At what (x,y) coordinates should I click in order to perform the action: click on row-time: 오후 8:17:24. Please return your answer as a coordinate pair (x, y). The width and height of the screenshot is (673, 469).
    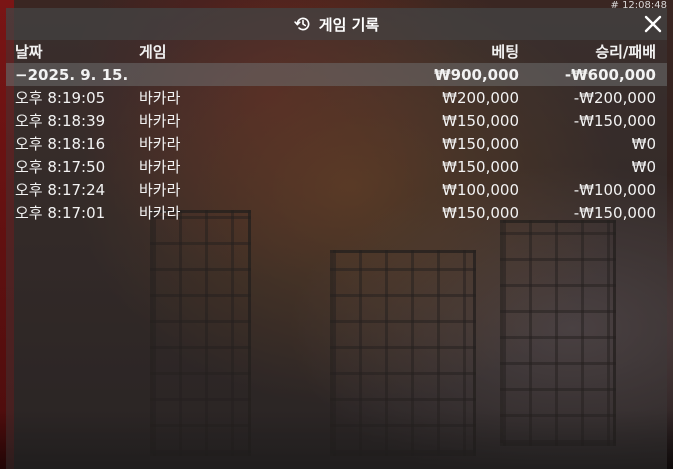
    Looking at the image, I should click on (60, 190).